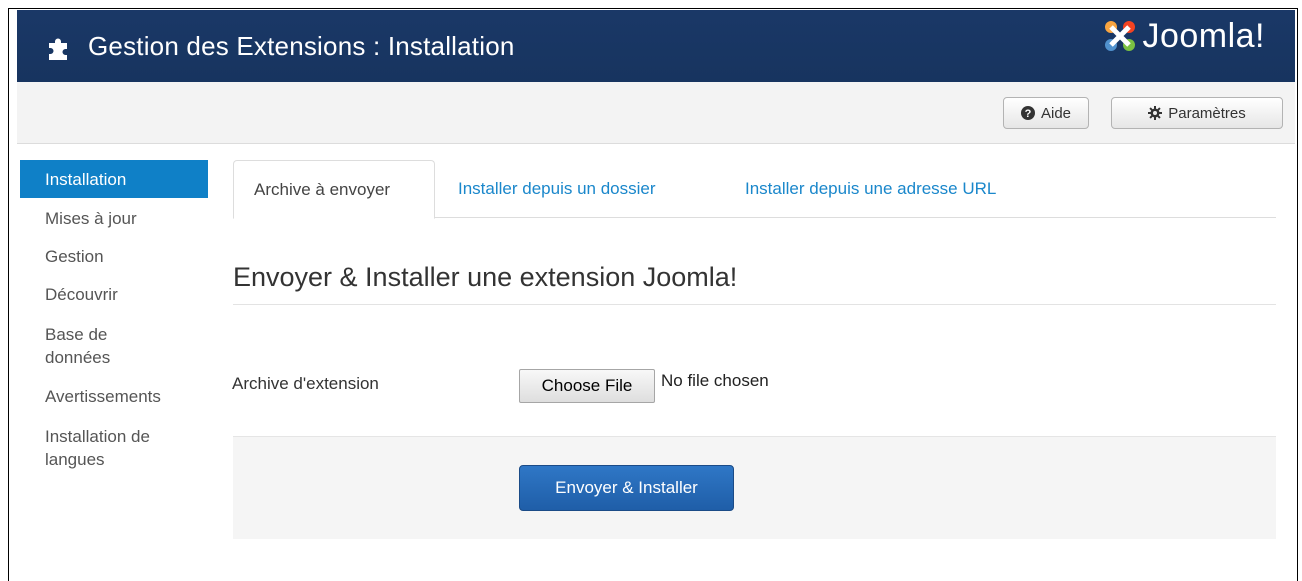 The height and width of the screenshot is (581, 1302). Describe the element at coordinates (334, 189) in the screenshot. I see `tab-upload-package: Archive à envoyer` at that location.